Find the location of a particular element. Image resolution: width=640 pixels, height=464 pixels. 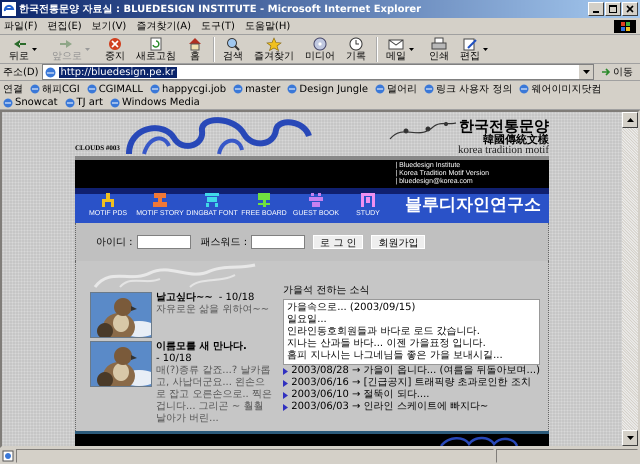

post-title: 날고싶다~~ is located at coordinates (184, 298).